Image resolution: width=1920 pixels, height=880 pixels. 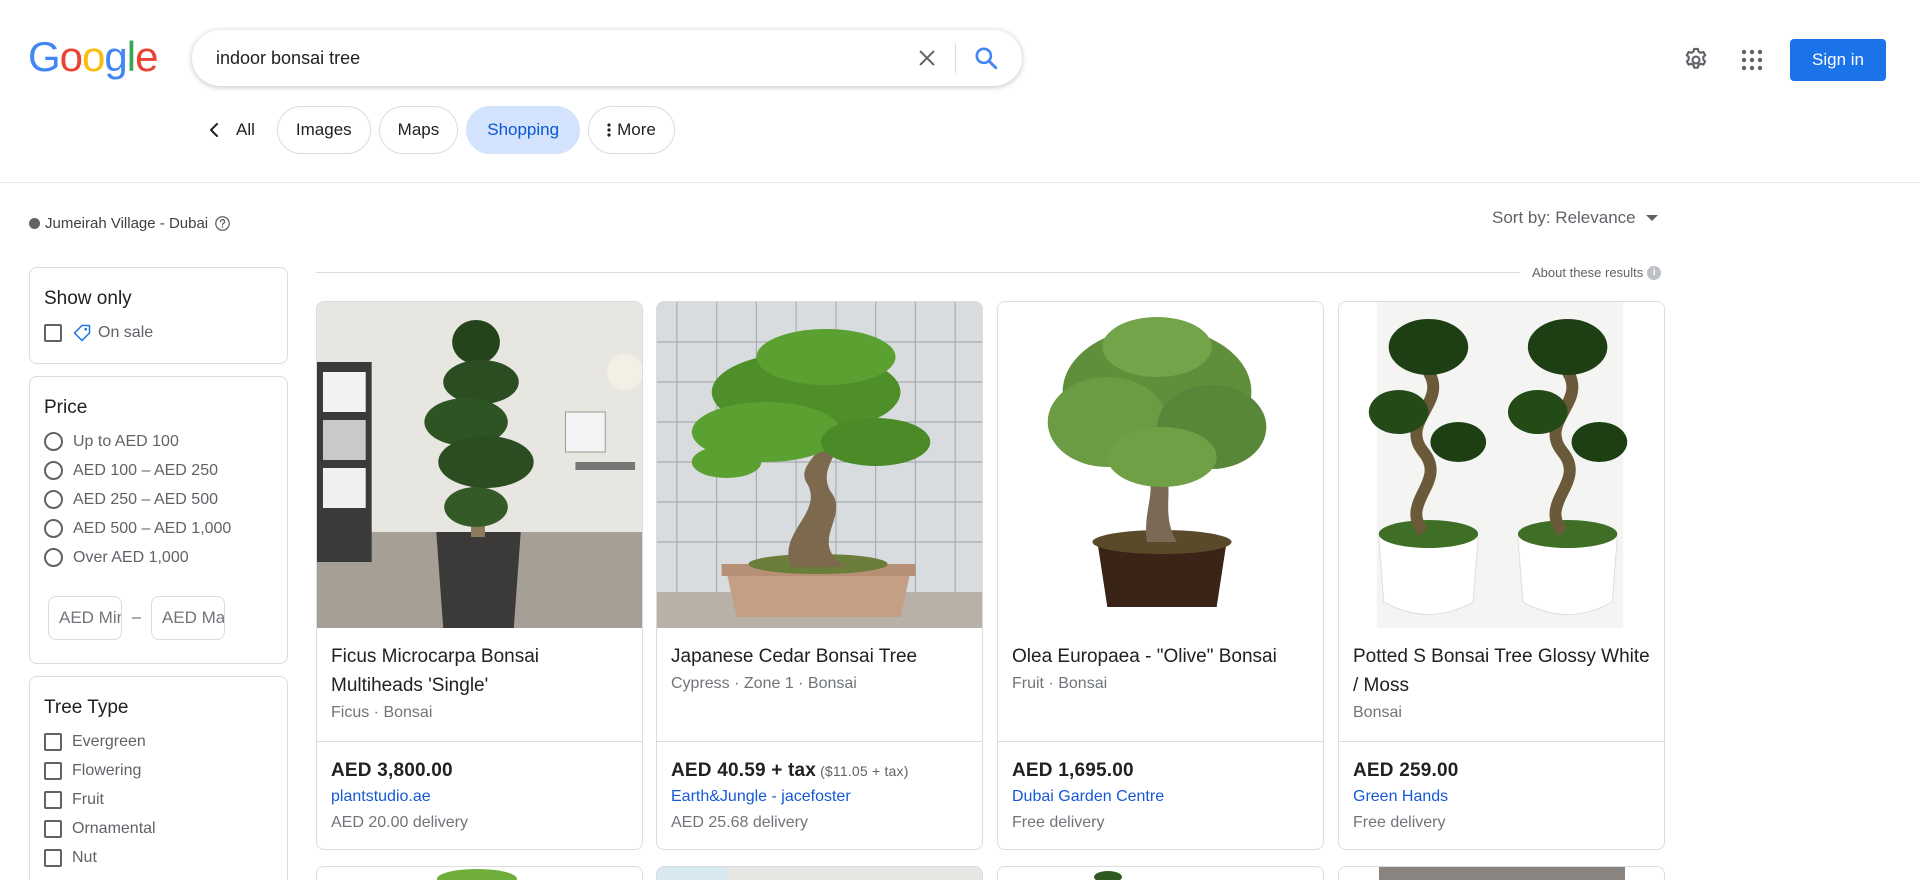 I want to click on tab-more: More, so click(x=631, y=130).